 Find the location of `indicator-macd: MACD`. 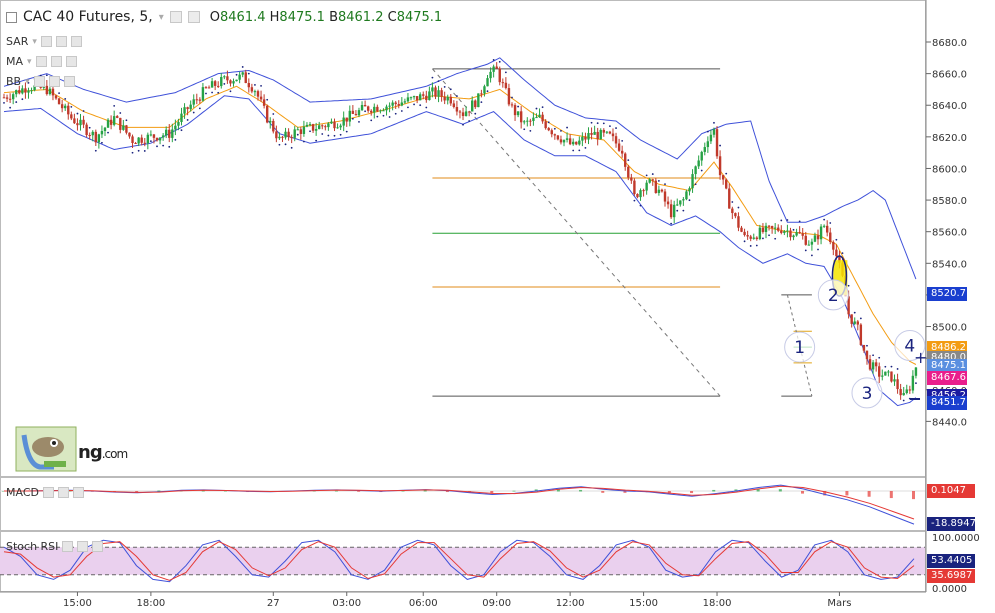

indicator-macd: MACD is located at coordinates (45, 492).